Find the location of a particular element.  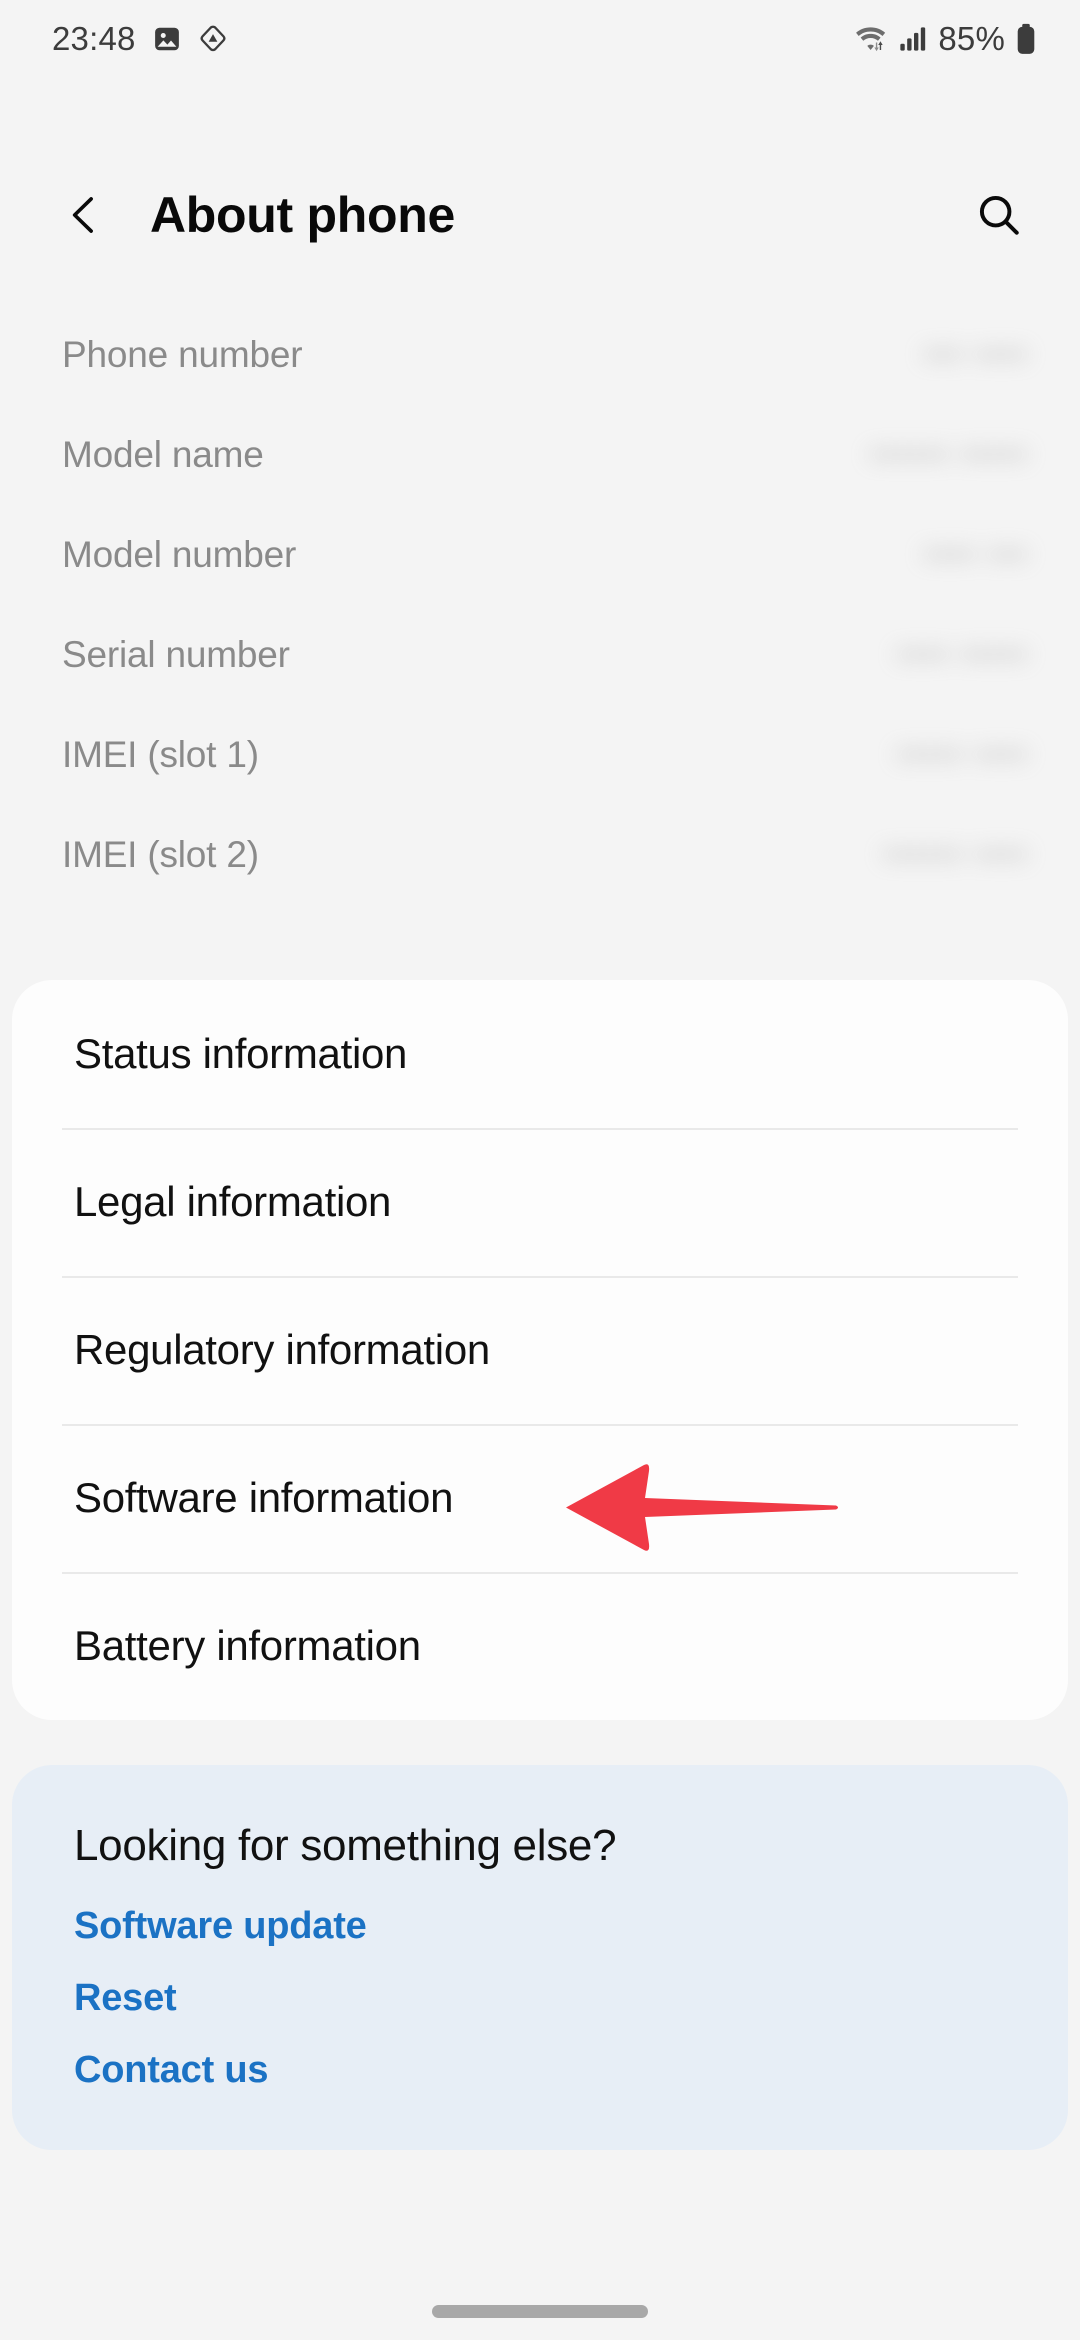

suggestion-link-reset: Reset is located at coordinates (540, 1998).